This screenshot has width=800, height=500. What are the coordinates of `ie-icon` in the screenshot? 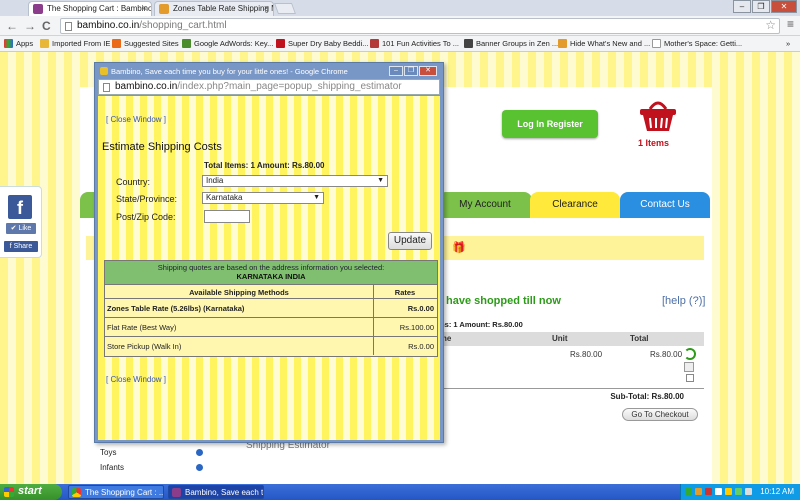 It's located at (116, 43).